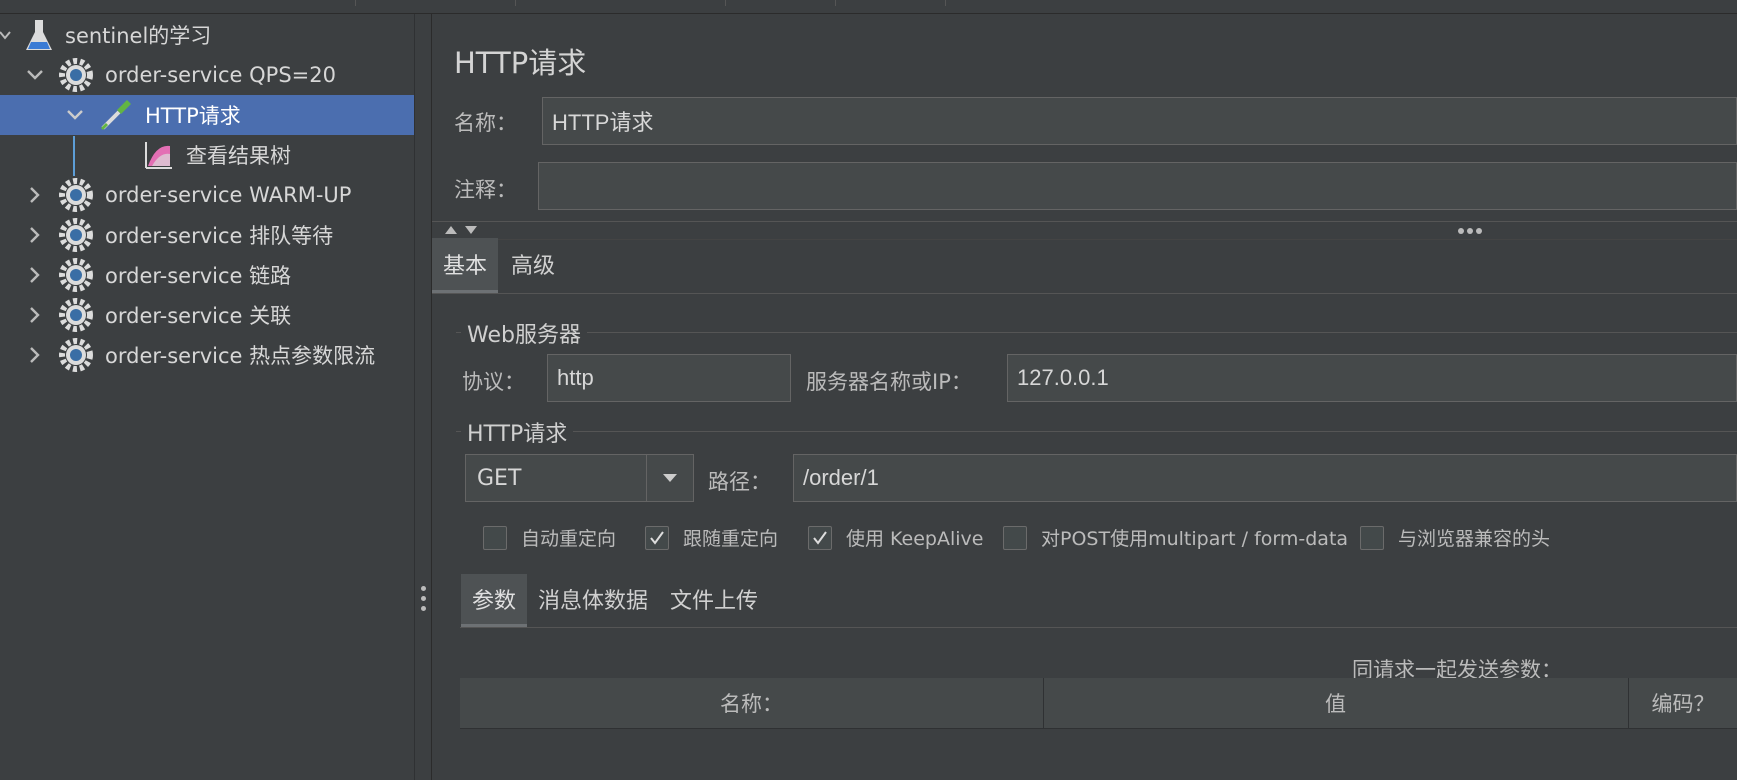  What do you see at coordinates (669, 478) in the screenshot?
I see `dropdown-arrow-icon` at bounding box center [669, 478].